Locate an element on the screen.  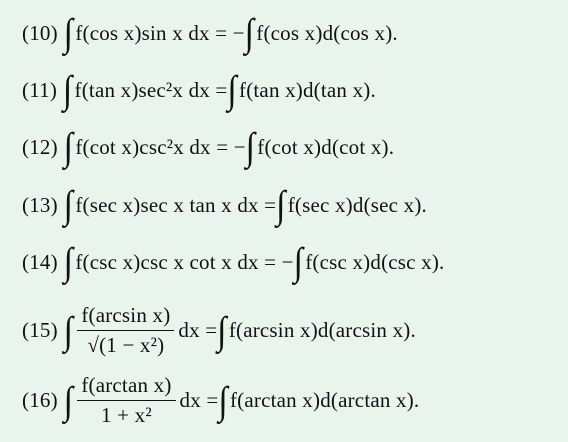
formula-right-side: f(sec x)d(sec x). is located at coordinates (357, 204).